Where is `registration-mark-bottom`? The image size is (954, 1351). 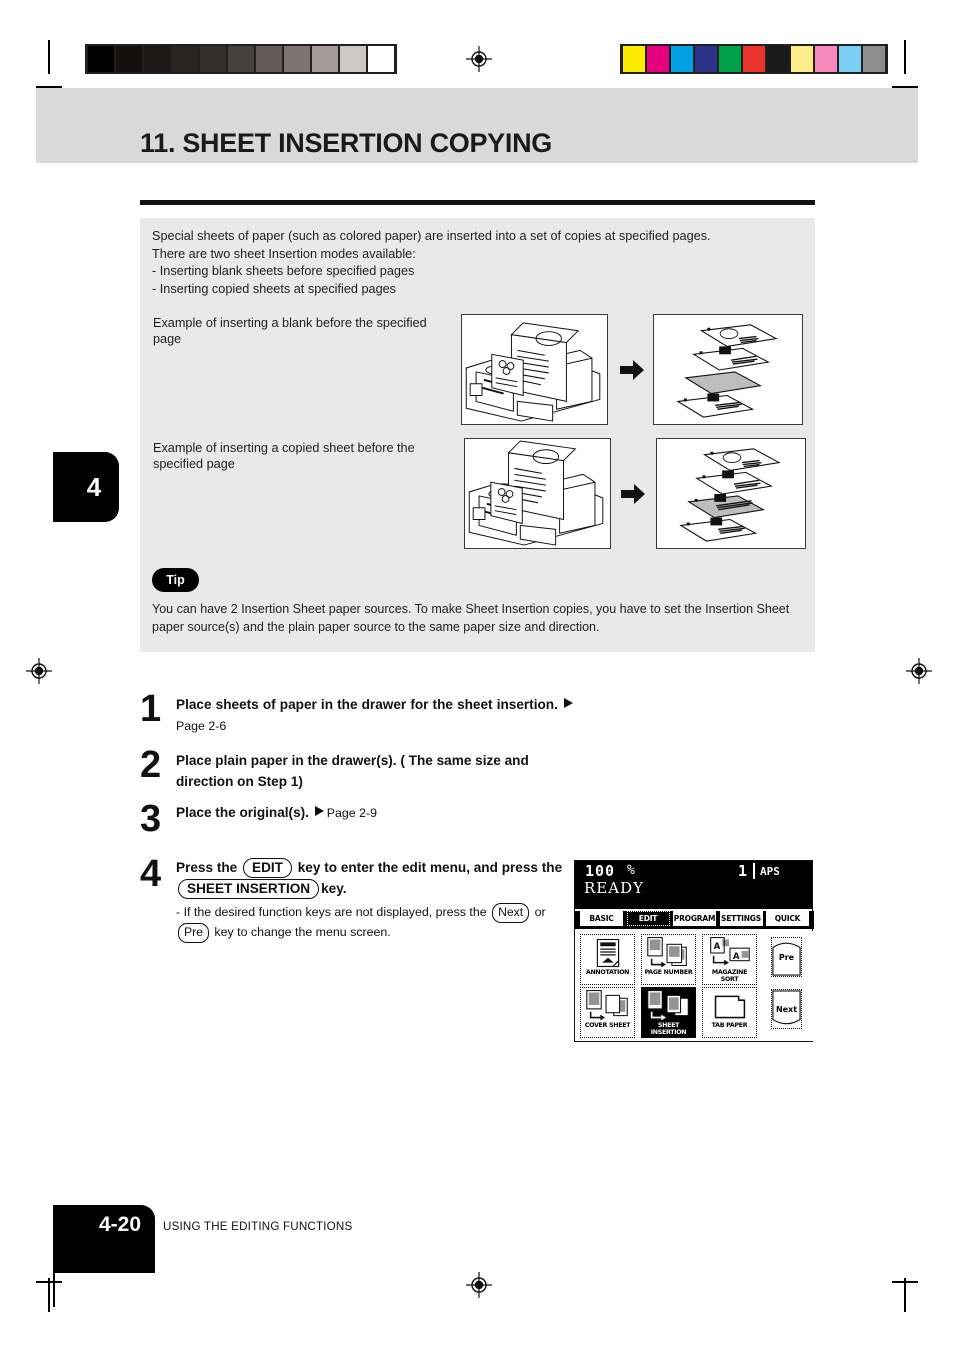
registration-mark-bottom is located at coordinates (479, 1285).